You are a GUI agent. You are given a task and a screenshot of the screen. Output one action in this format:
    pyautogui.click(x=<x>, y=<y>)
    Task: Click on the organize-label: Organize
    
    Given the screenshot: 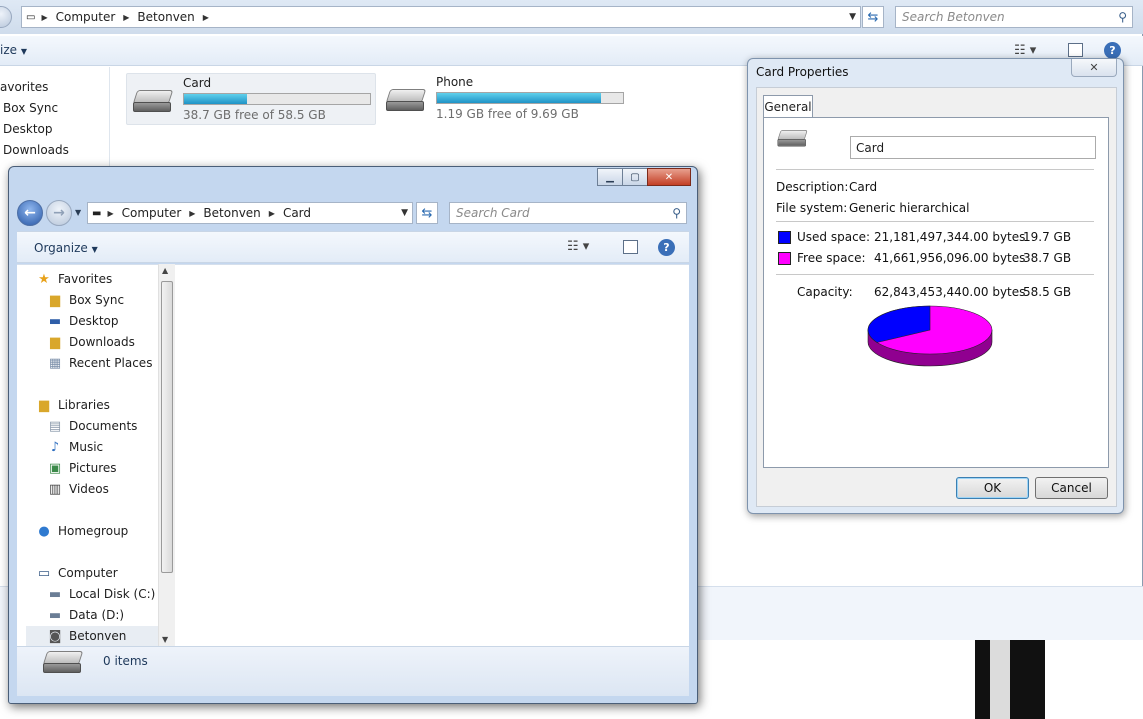 What is the action you would take?
    pyautogui.click(x=61, y=248)
    